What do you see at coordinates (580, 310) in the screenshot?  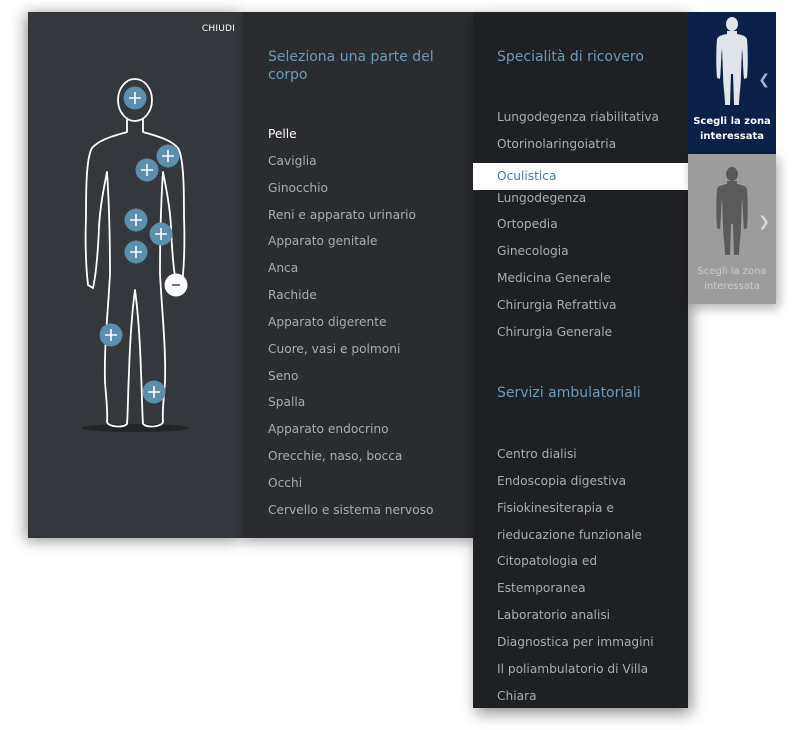 I see `specialty-item: Chirurgia Refrattiva` at bounding box center [580, 310].